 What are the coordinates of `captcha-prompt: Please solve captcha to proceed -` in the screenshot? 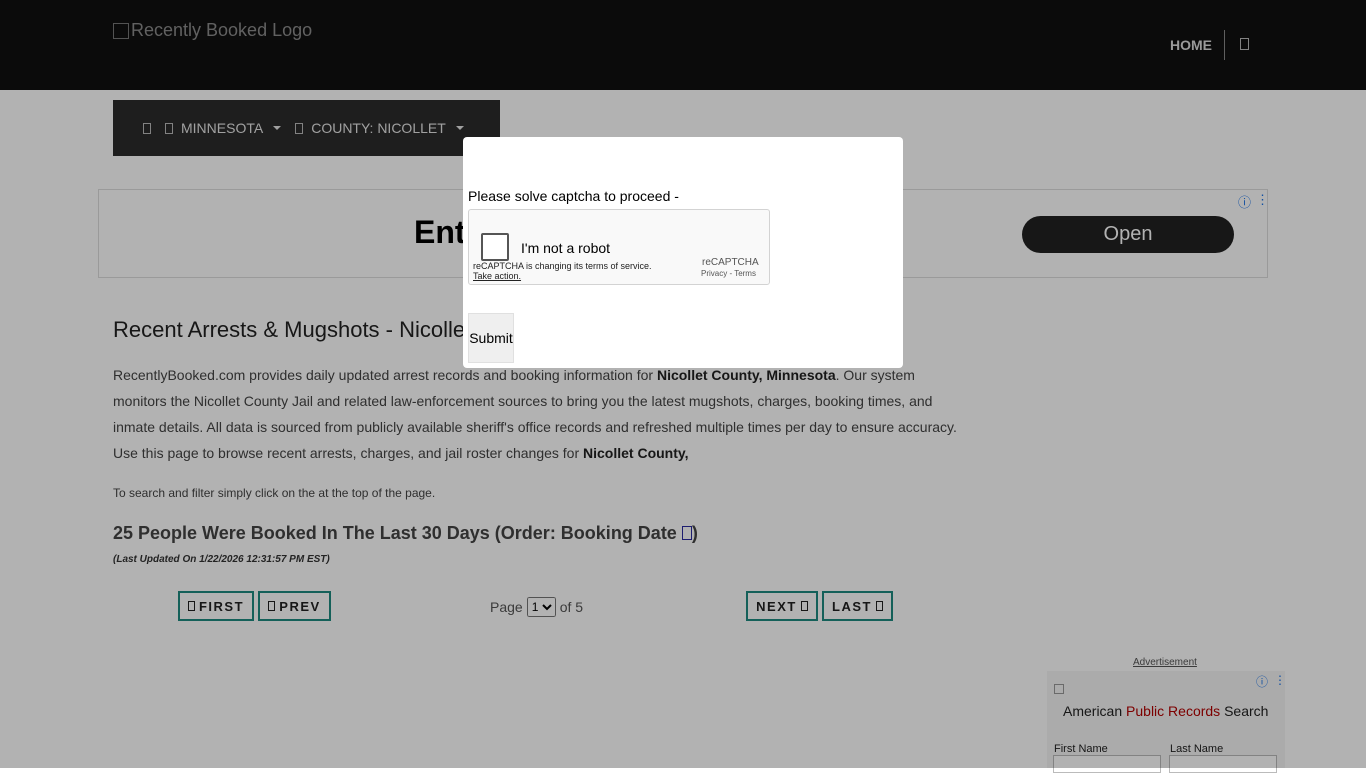 It's located at (573, 196).